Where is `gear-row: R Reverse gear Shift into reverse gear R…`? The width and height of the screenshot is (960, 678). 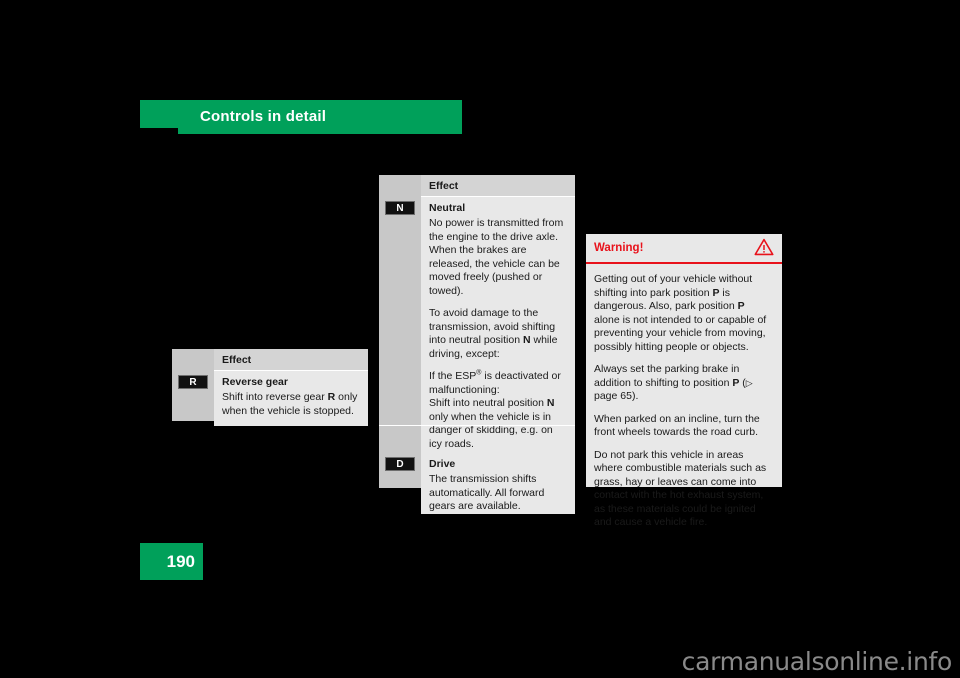
gear-row: R Reverse gear Shift into reverse gear R… is located at coordinates (273, 394).